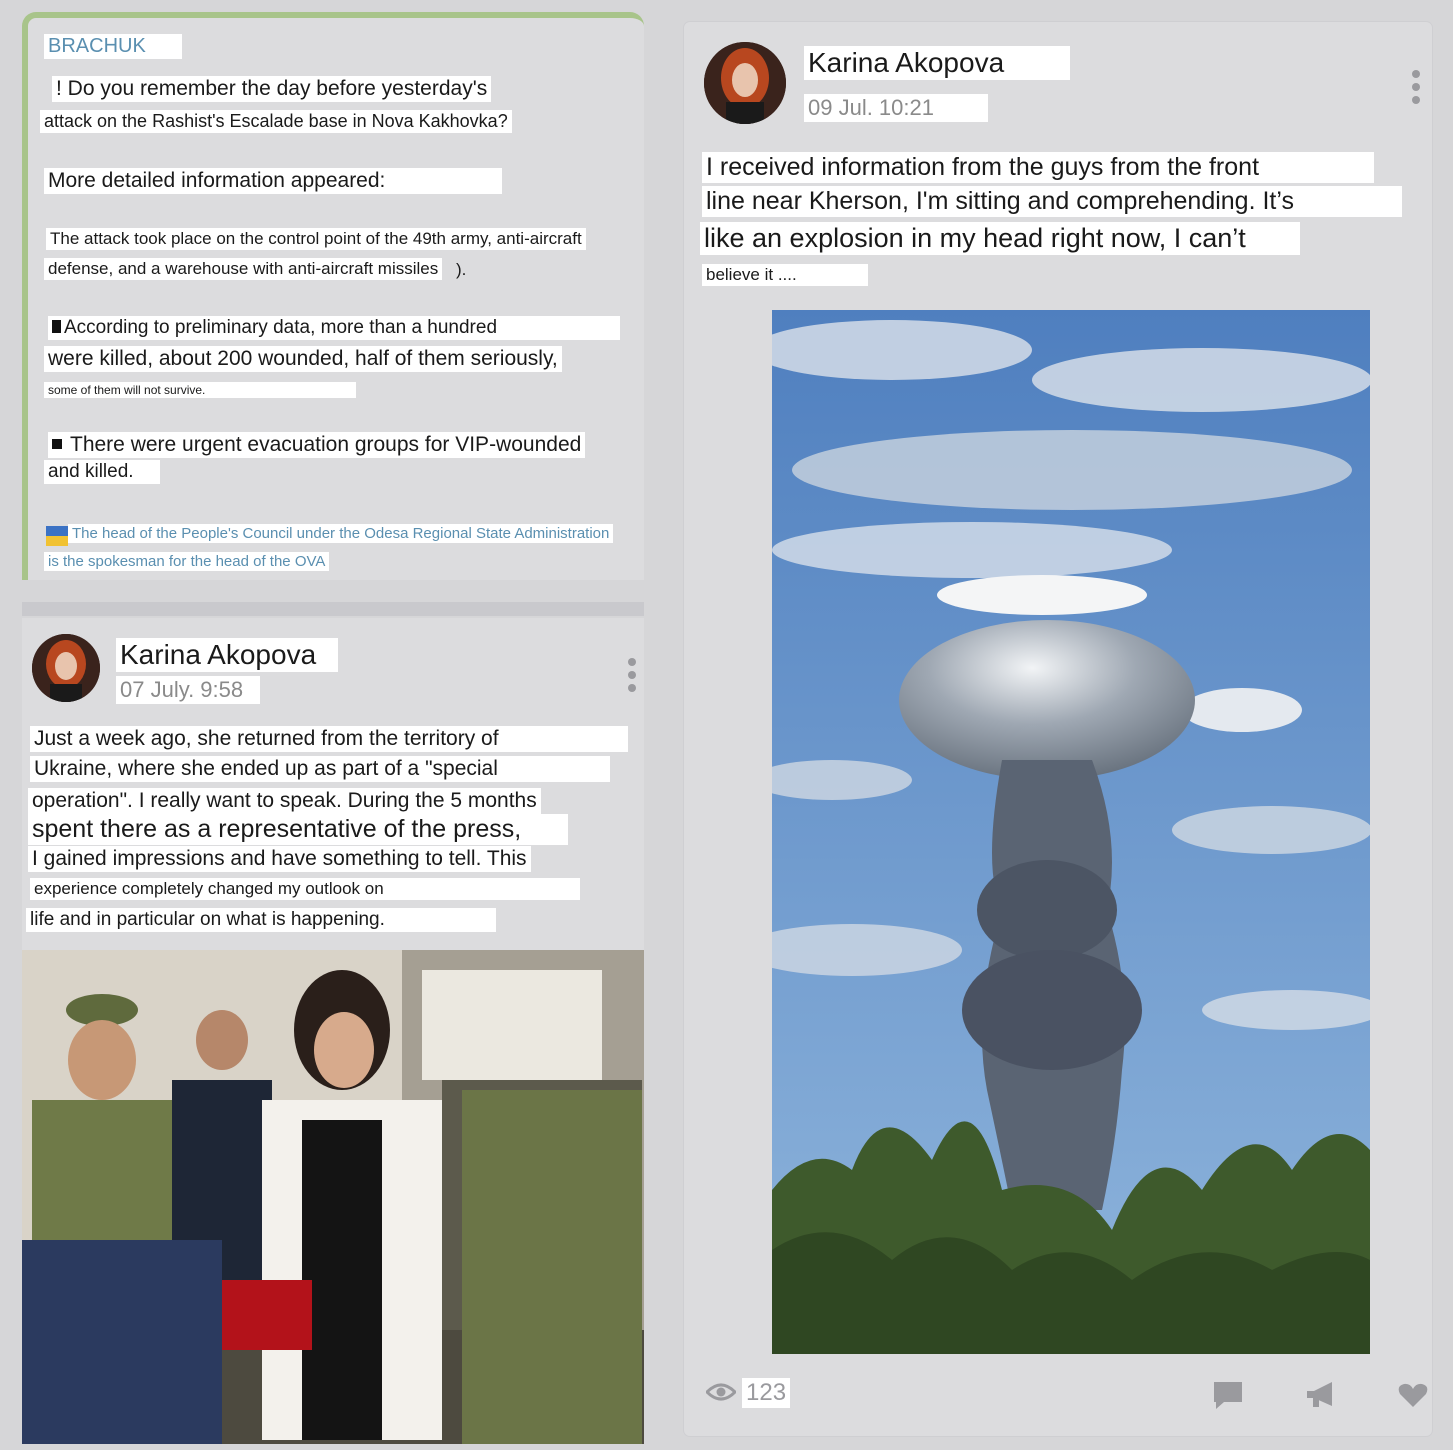  Describe the element at coordinates (200, 390) in the screenshot. I see `post-text-line: some of them will not survive.` at that location.